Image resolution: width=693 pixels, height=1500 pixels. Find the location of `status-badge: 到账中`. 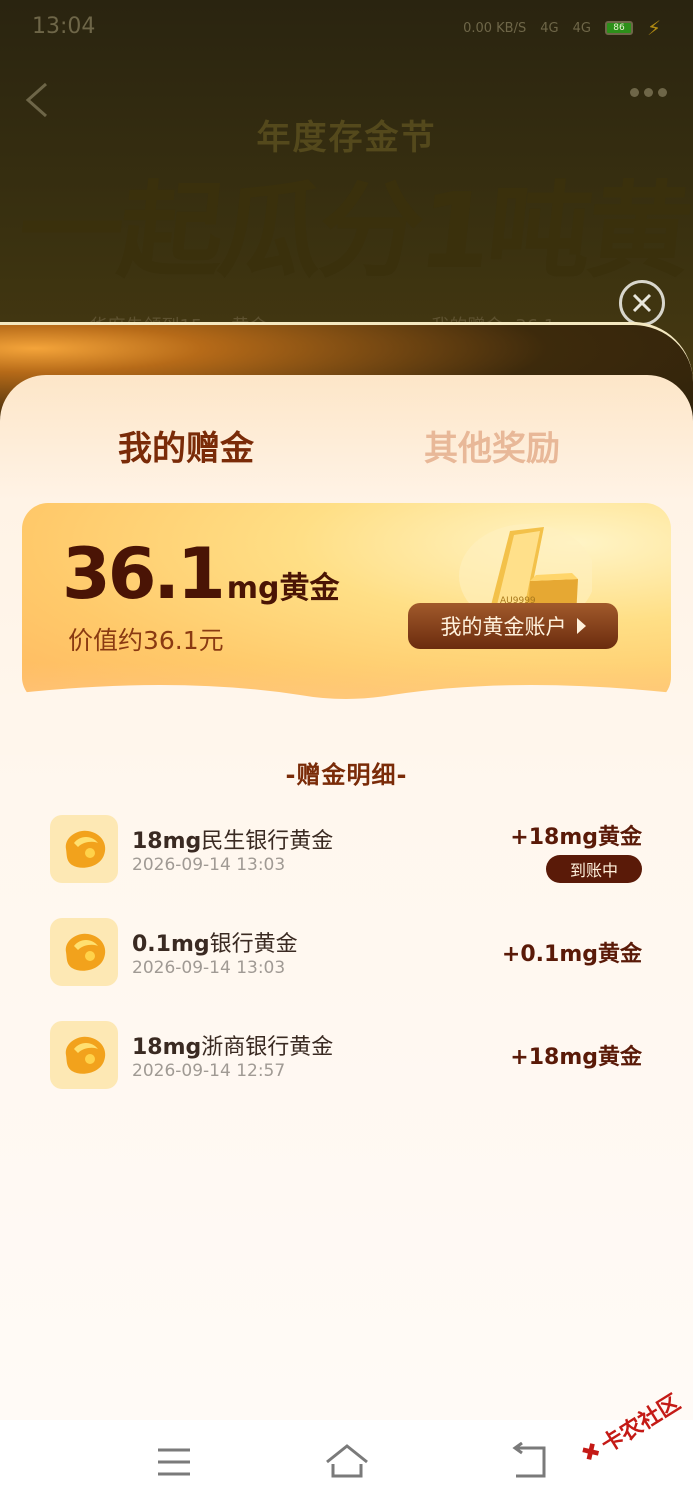

status-badge: 到账中 is located at coordinates (594, 869).